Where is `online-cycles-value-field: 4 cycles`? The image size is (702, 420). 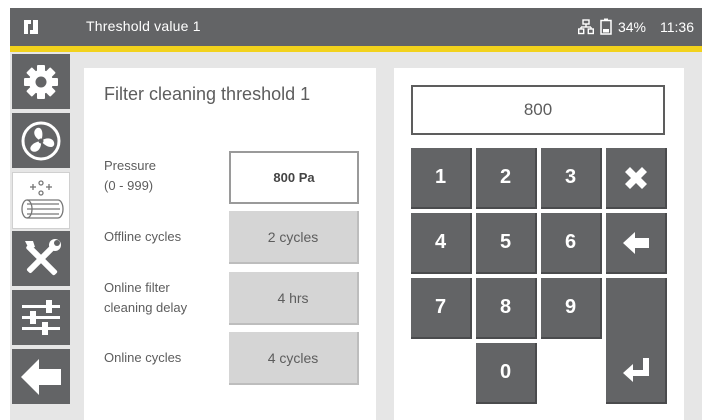 online-cycles-value-field: 4 cycles is located at coordinates (294, 358).